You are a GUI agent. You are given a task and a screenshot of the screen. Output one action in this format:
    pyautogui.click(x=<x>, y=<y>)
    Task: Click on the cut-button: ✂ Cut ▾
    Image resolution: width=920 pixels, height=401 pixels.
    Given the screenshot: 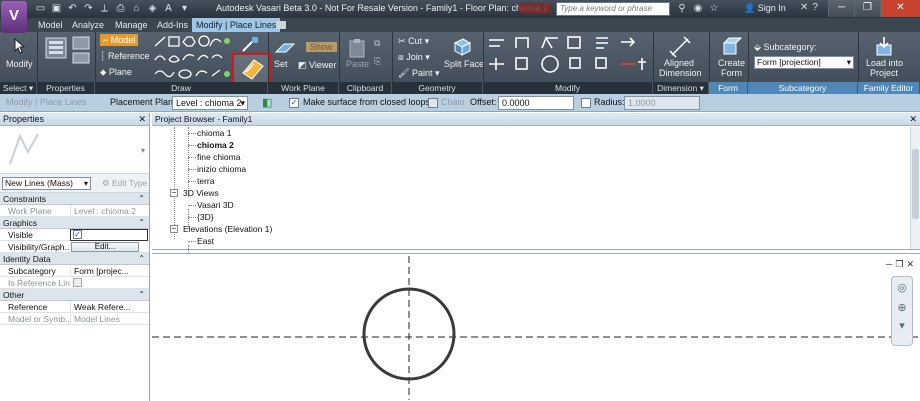 What is the action you would take?
    pyautogui.click(x=413, y=41)
    